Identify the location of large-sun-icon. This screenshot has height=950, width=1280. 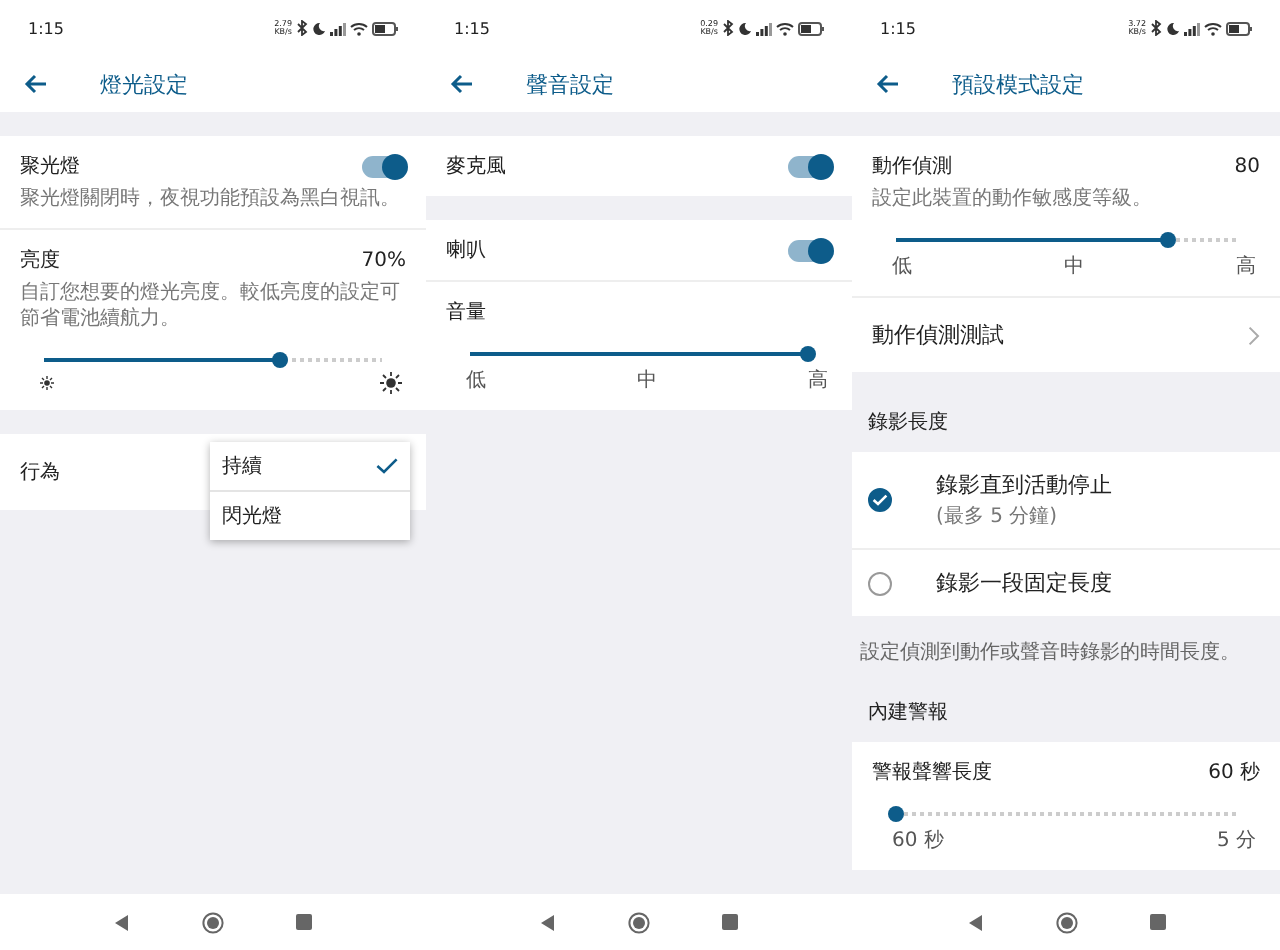
(391, 383).